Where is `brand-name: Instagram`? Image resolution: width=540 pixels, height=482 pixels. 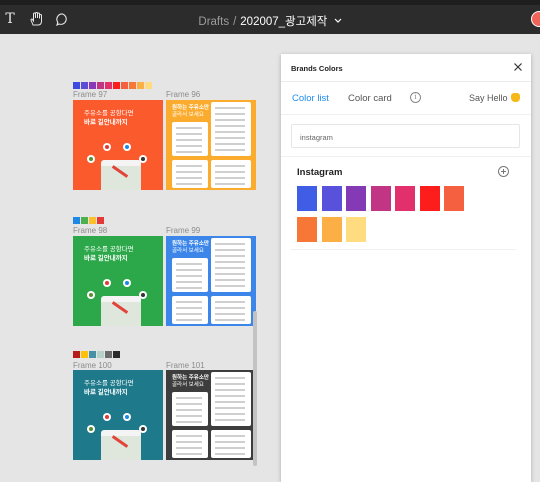
brand-name: Instagram is located at coordinates (320, 172).